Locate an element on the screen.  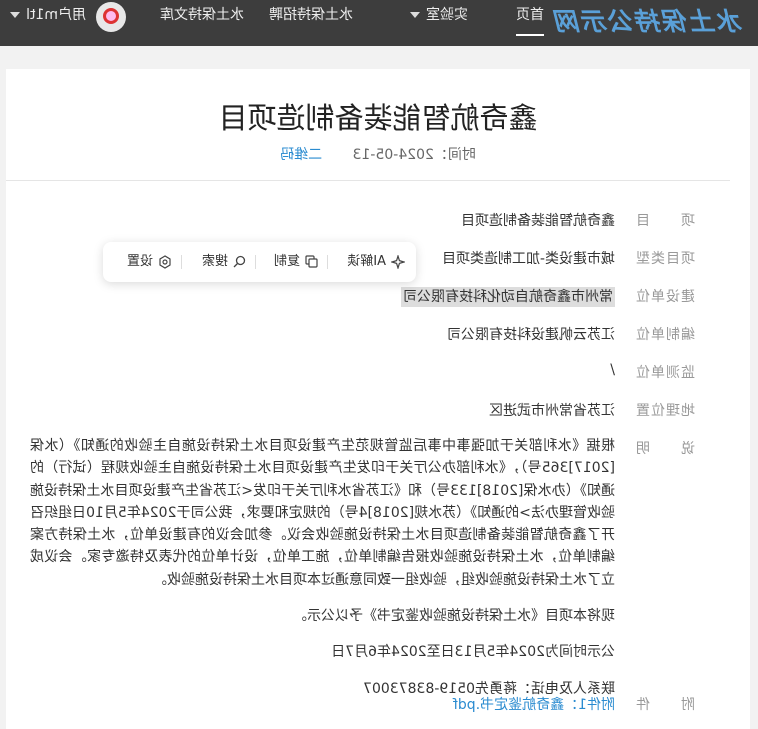
nav-recruit: 水土保持招聘 is located at coordinates (311, 17).